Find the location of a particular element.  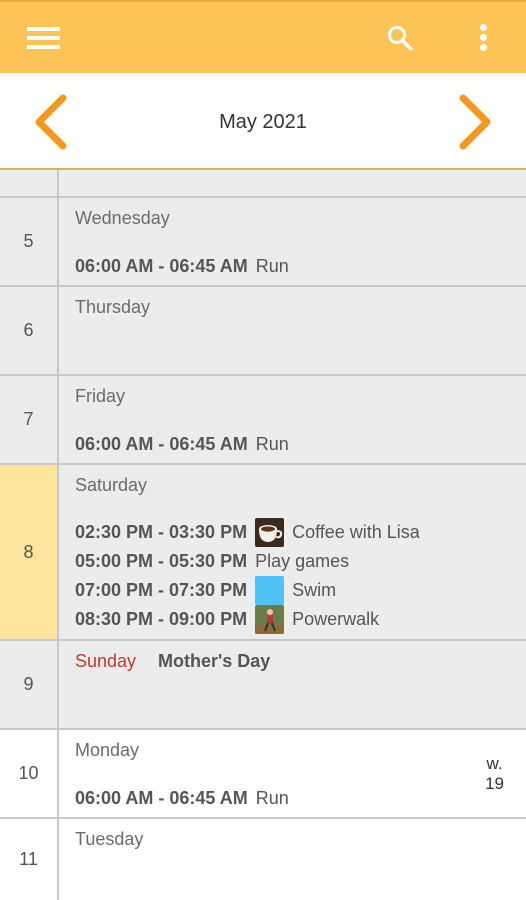

event-time: 05:00 PM - 05:30 PM is located at coordinates (161, 560).